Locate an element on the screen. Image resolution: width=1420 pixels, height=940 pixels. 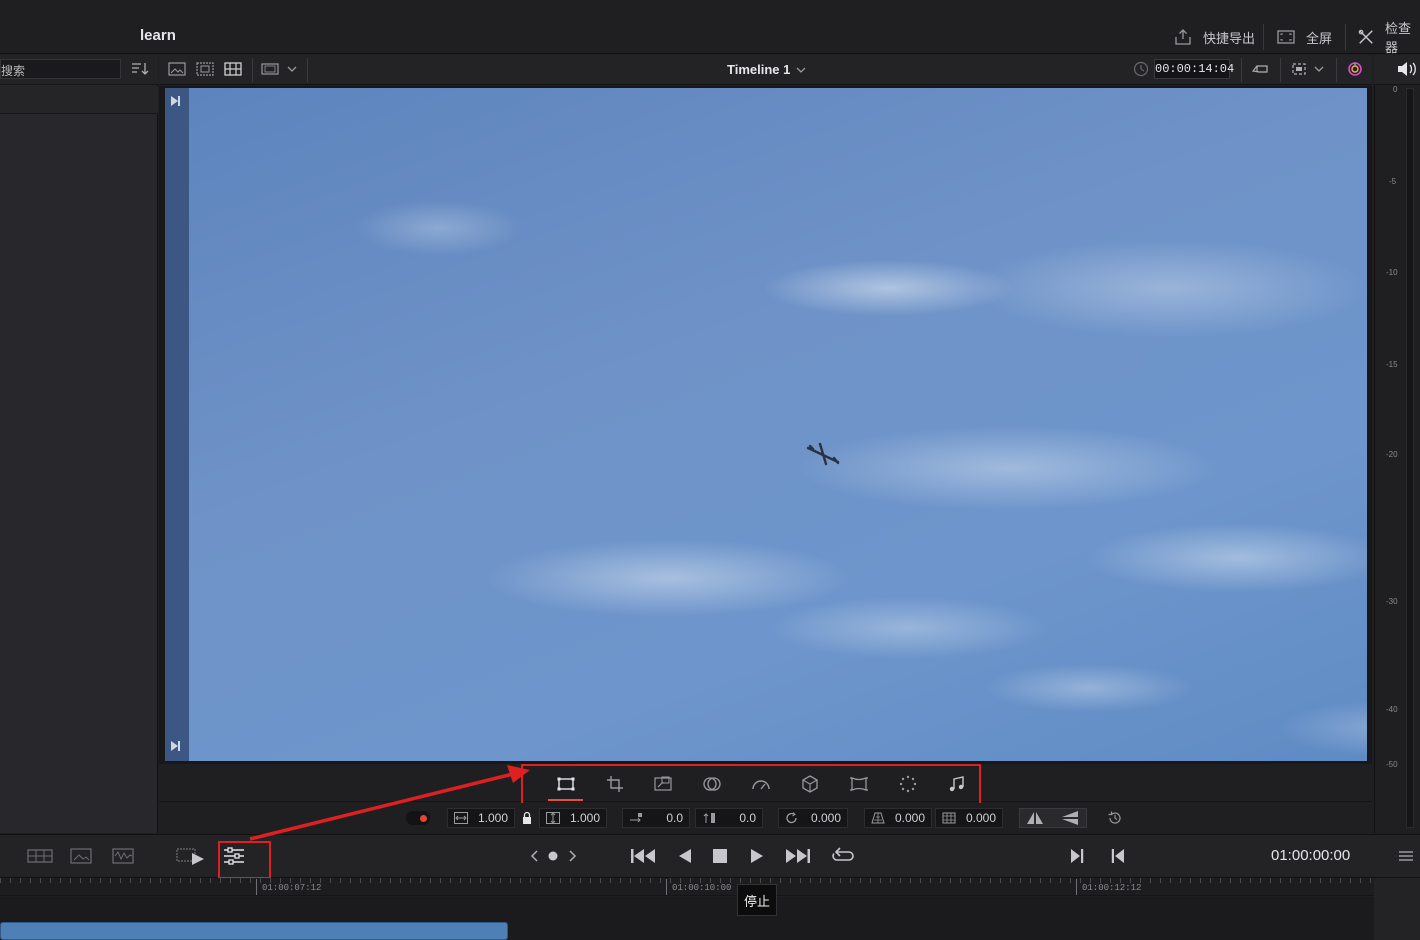
meter-label: -10 is located at coordinates (1392, 272).